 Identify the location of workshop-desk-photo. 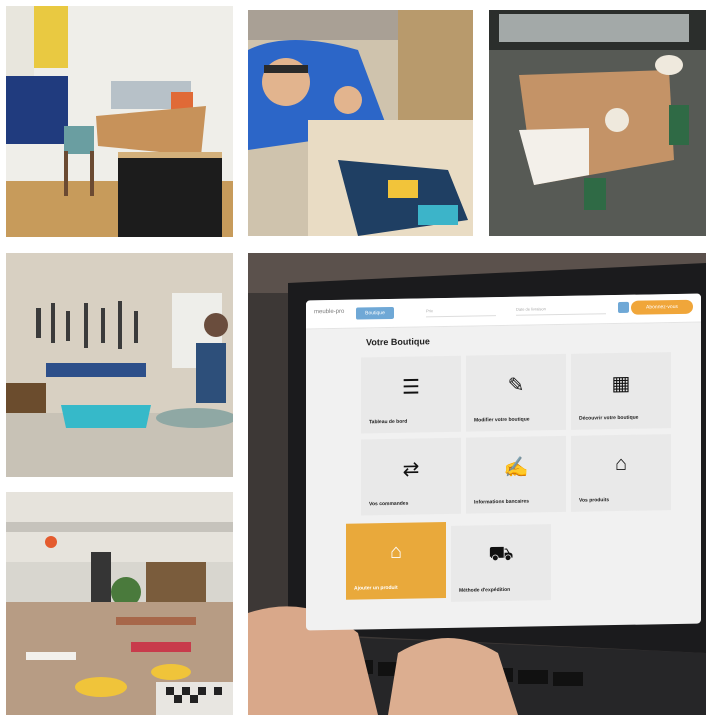
(119, 121).